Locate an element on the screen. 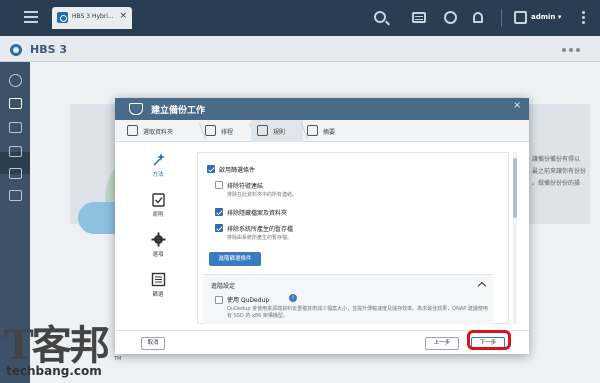 This screenshot has height=383, width=600. scrollbar is located at coordinates (515, 238).